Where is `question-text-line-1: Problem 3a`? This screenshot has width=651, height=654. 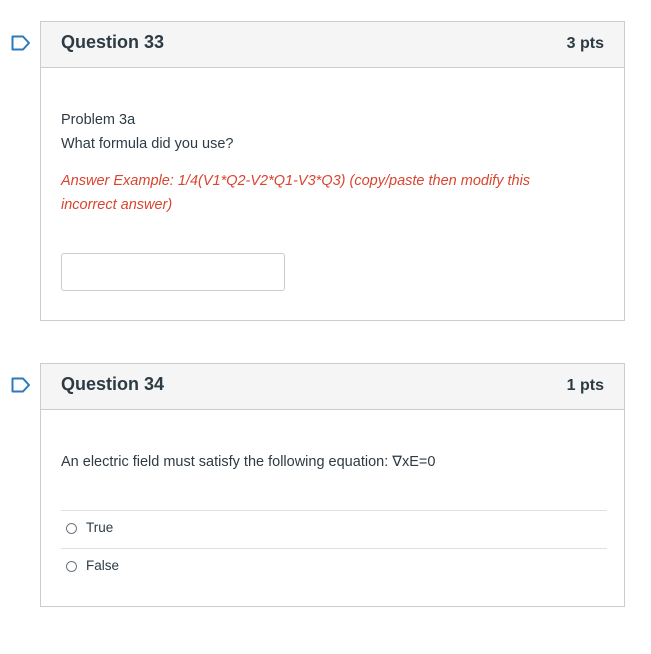
question-text-line-1: Problem 3a is located at coordinates (98, 120).